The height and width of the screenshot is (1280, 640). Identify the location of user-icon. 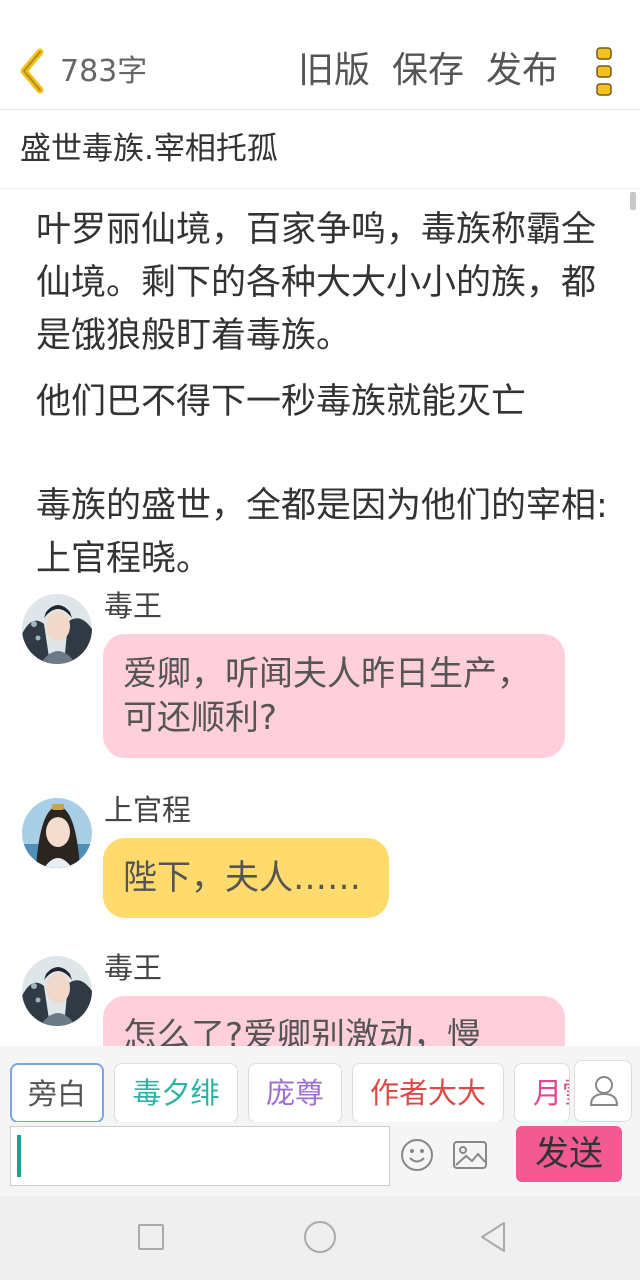
(603, 1091).